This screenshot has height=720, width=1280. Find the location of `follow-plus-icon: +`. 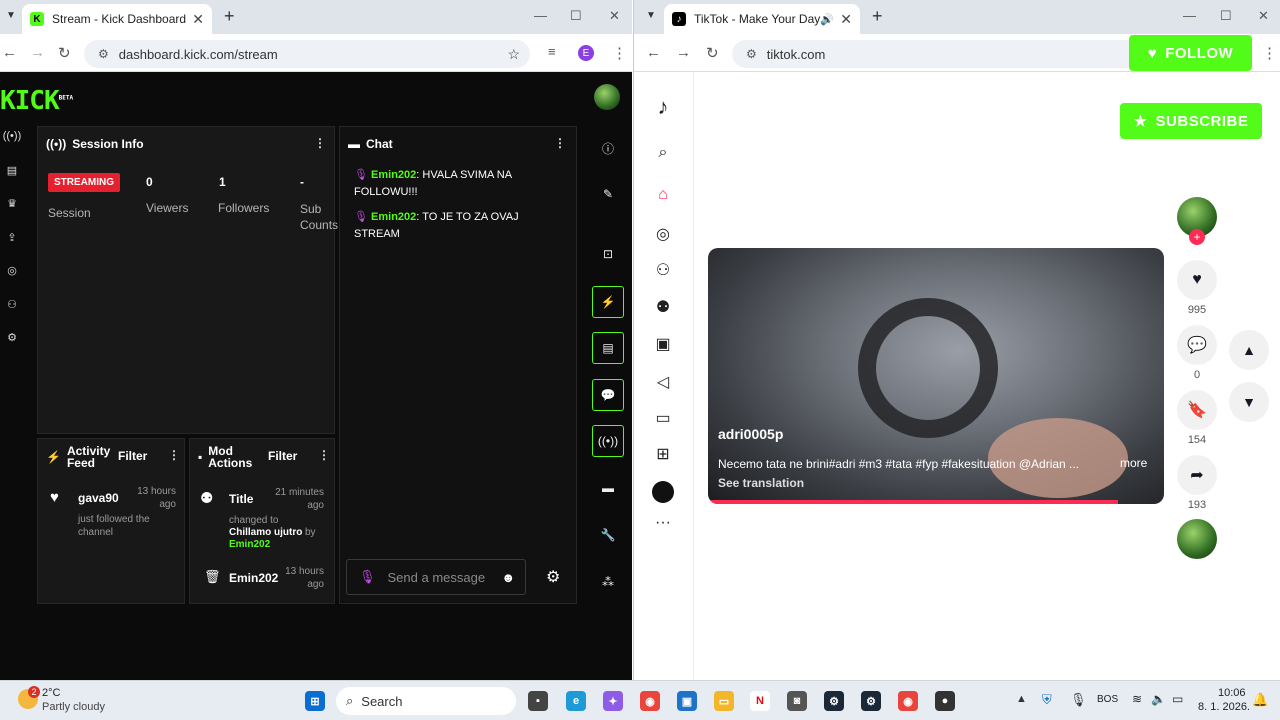

follow-plus-icon: + is located at coordinates (1197, 237).